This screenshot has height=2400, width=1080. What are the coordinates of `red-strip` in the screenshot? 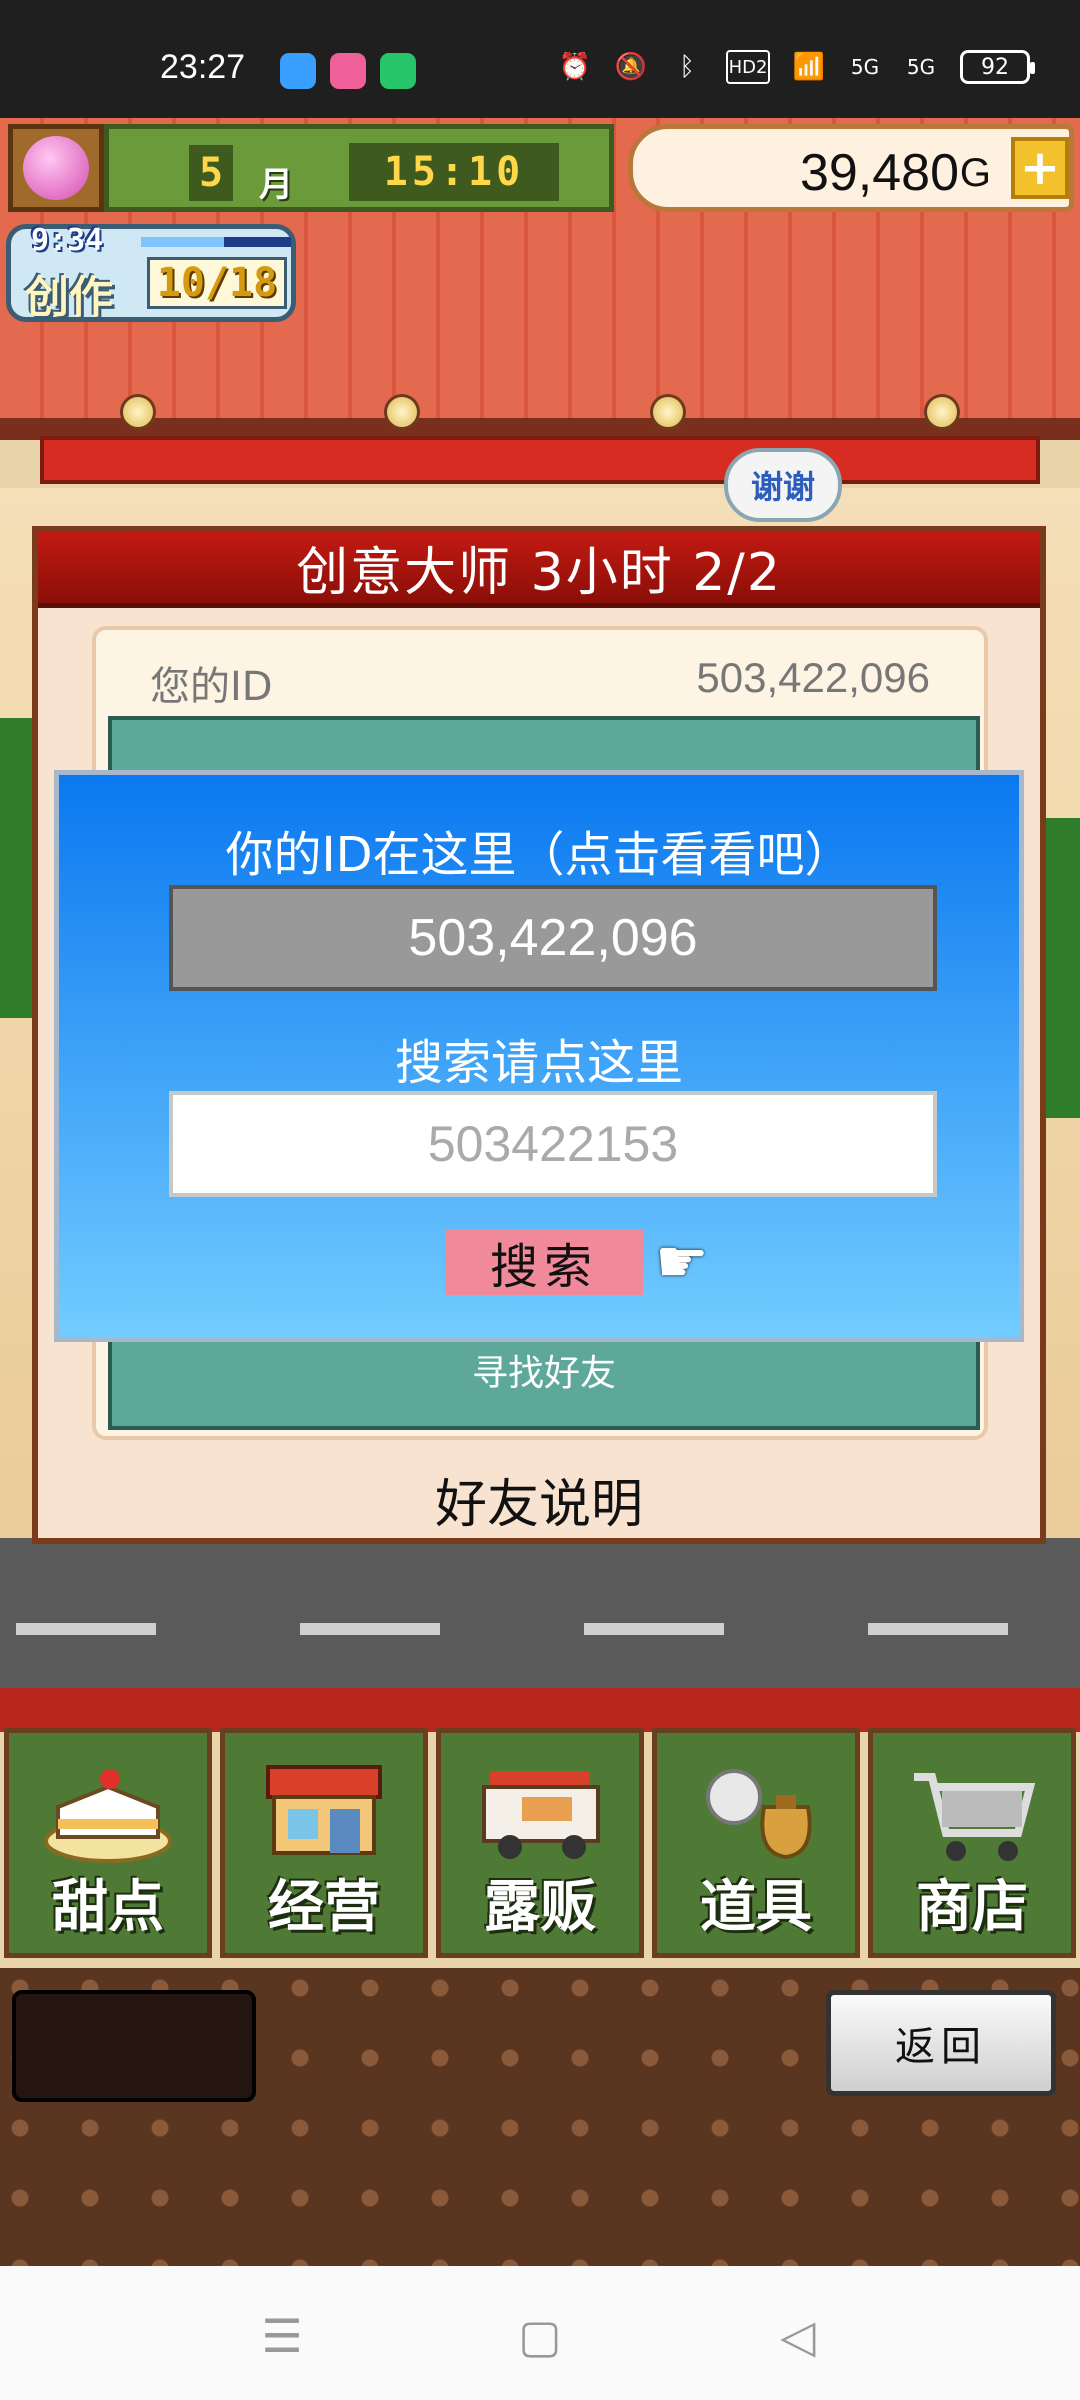 It's located at (540, 1710).